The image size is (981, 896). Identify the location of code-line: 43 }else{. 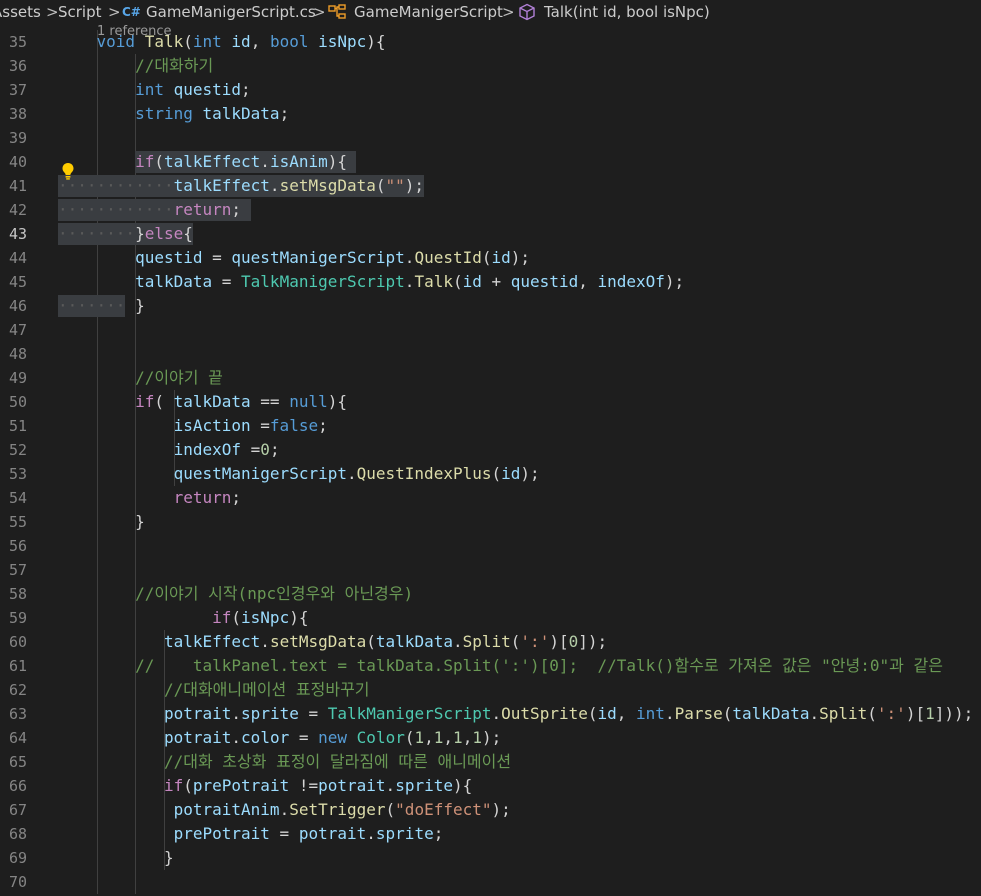
(490, 234).